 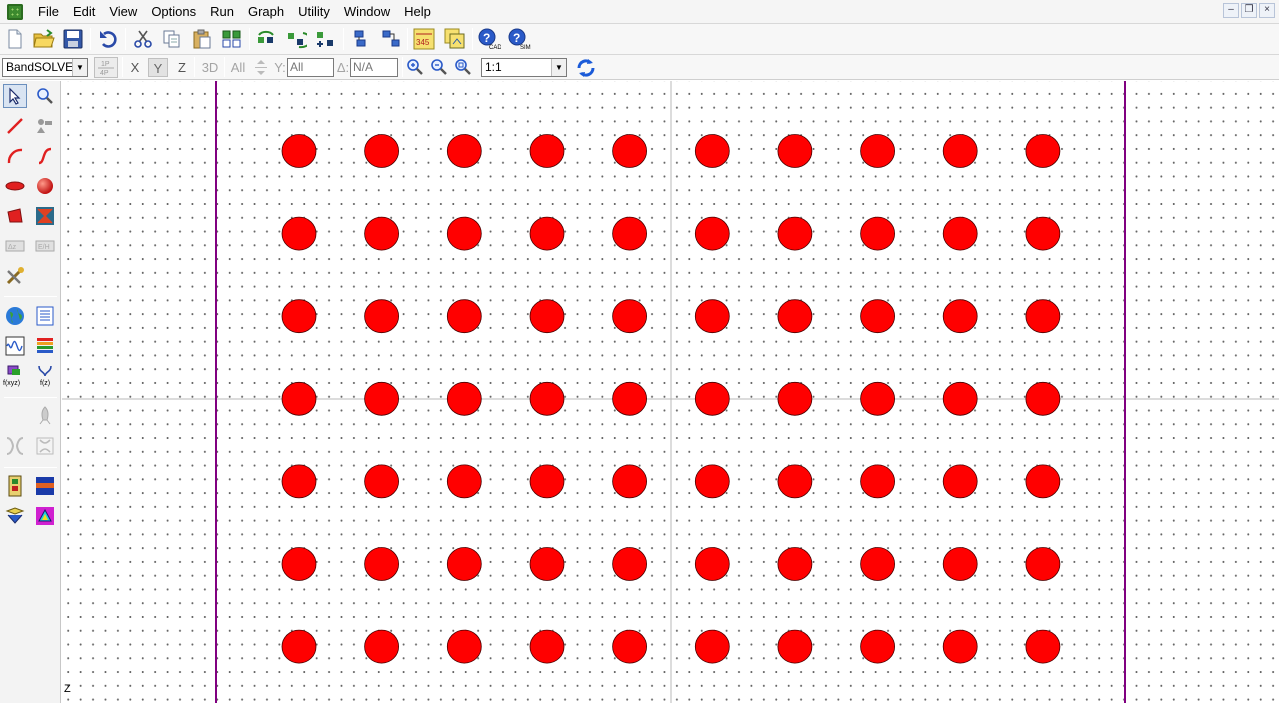 I want to click on zoom-out-icon, so click(x=439, y=67).